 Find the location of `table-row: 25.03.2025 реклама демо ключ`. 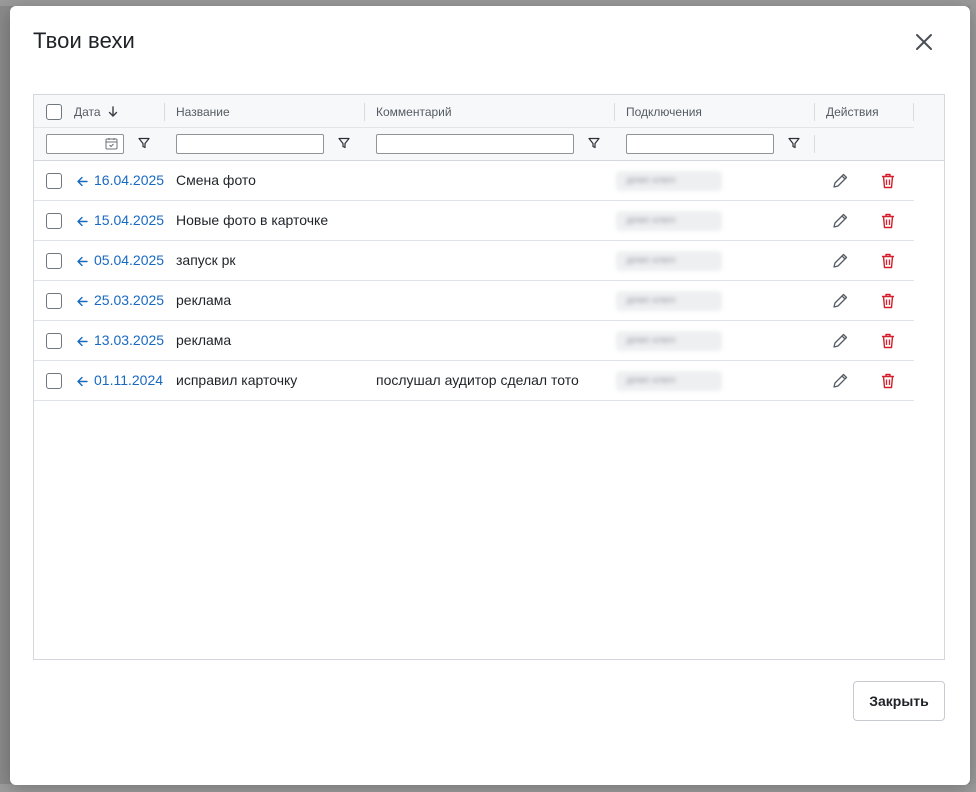

table-row: 25.03.2025 реклама демо ключ is located at coordinates (474, 301).